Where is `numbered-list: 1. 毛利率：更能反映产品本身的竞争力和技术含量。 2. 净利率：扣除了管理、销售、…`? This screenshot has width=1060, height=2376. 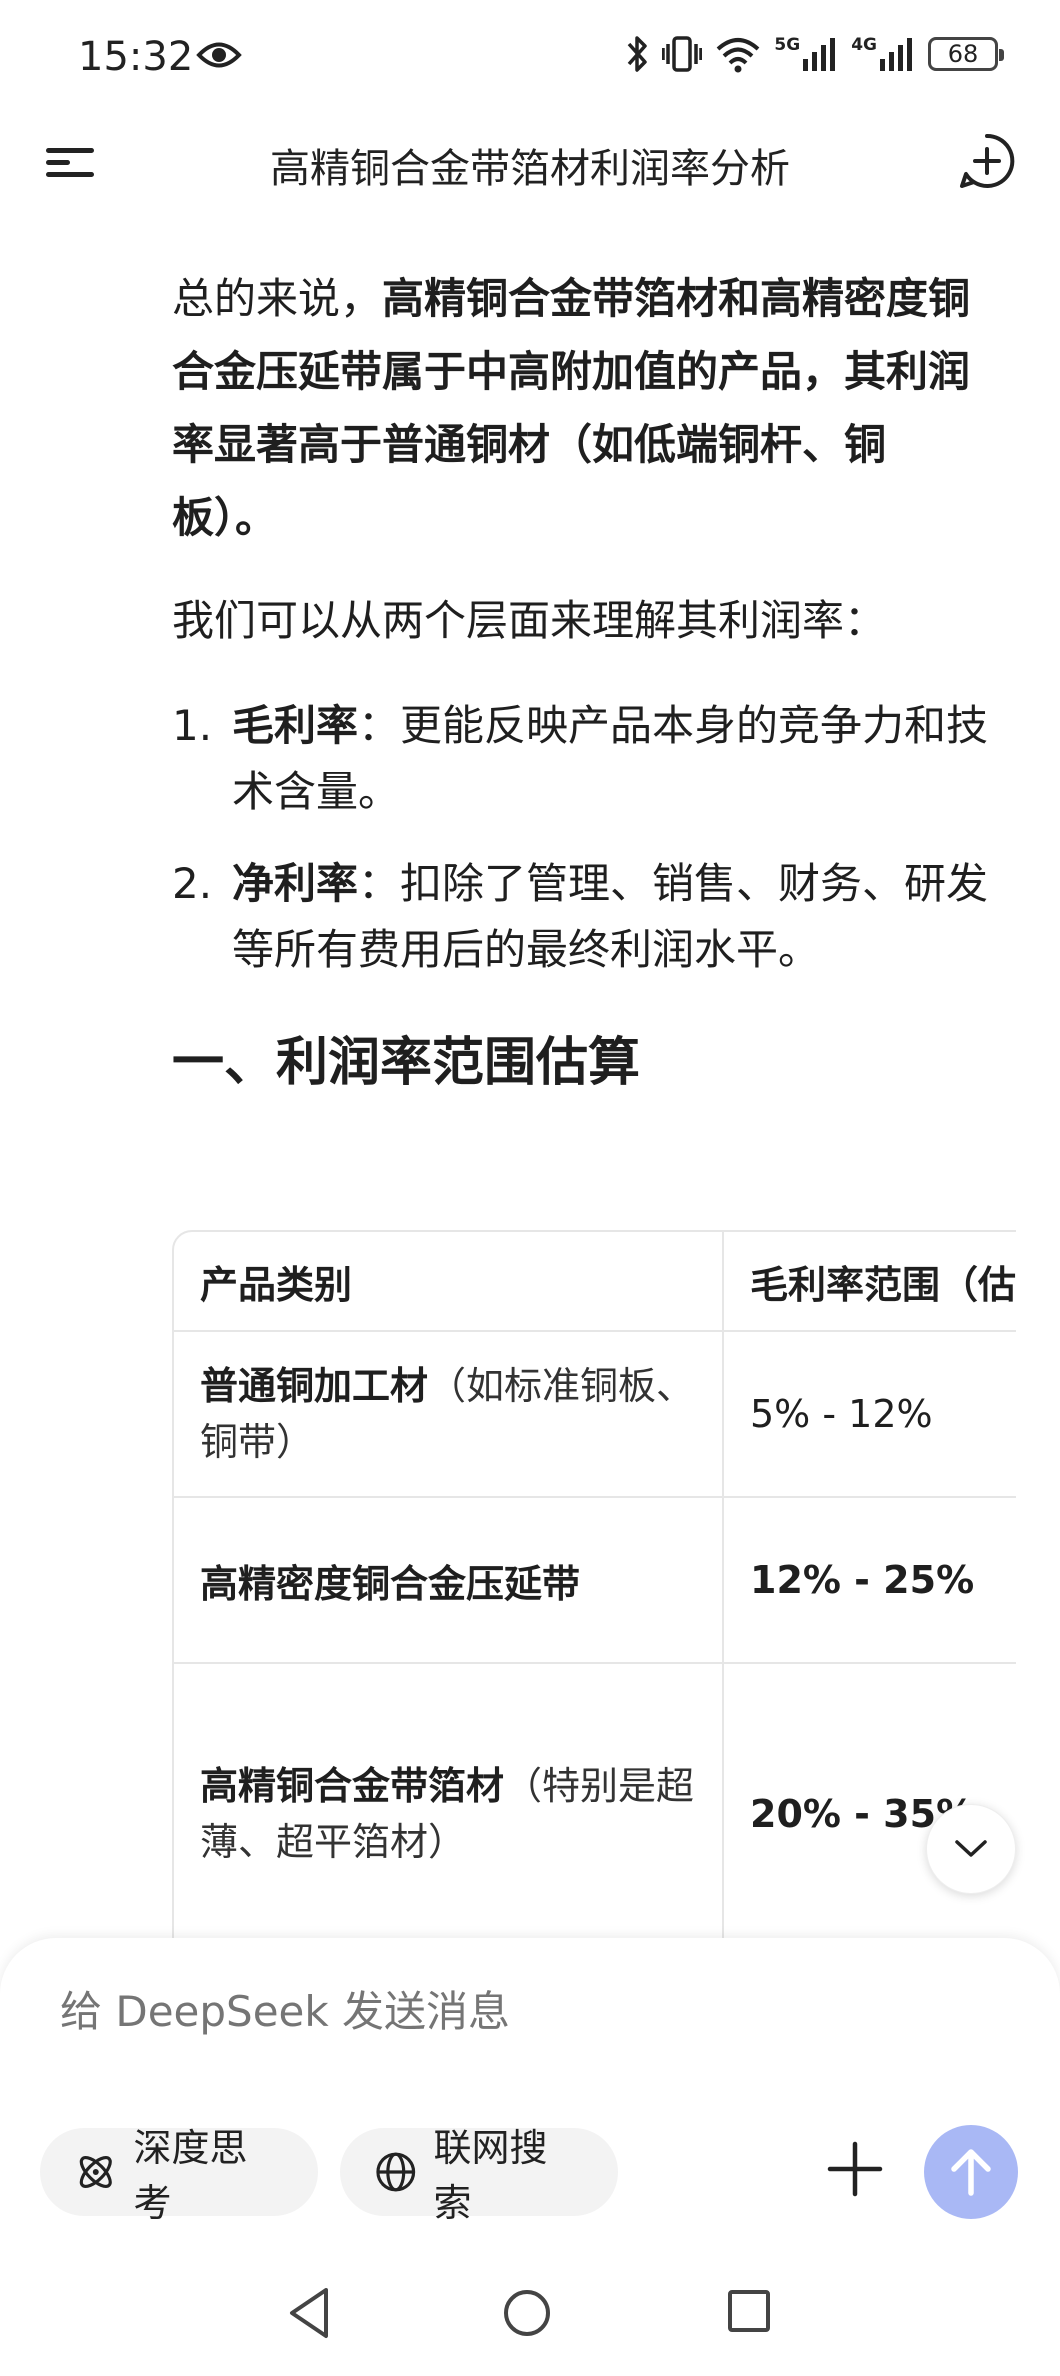
numbered-list: 1. 毛利率：更能反映产品本身的竞争力和技术含量。 2. 净利率：扣除了管理、销售、… is located at coordinates (587, 838).